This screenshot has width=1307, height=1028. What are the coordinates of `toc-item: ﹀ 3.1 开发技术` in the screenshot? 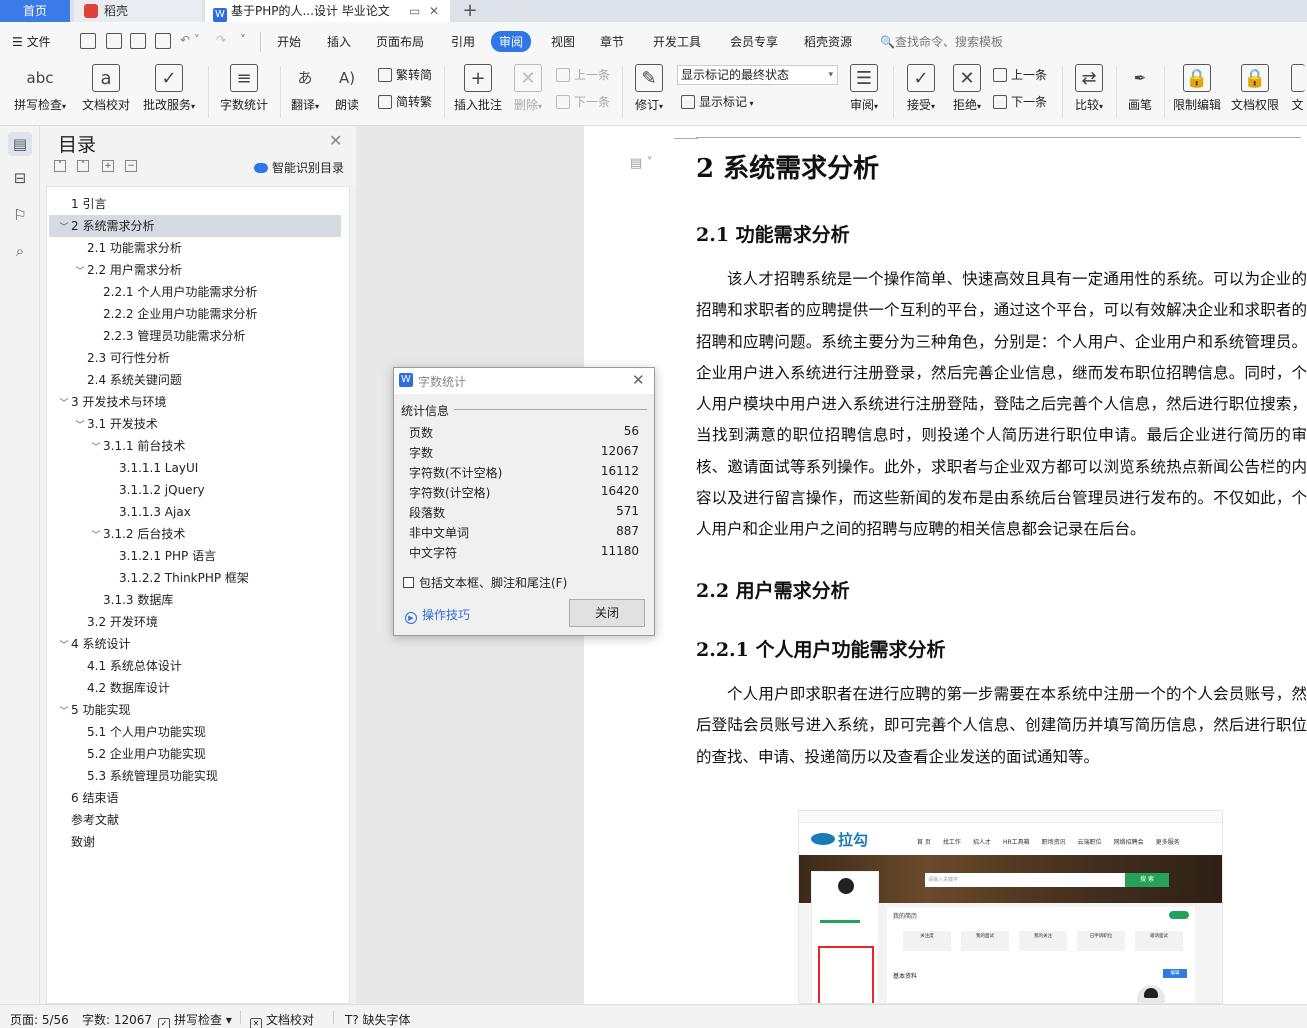 It's located at (195, 424).